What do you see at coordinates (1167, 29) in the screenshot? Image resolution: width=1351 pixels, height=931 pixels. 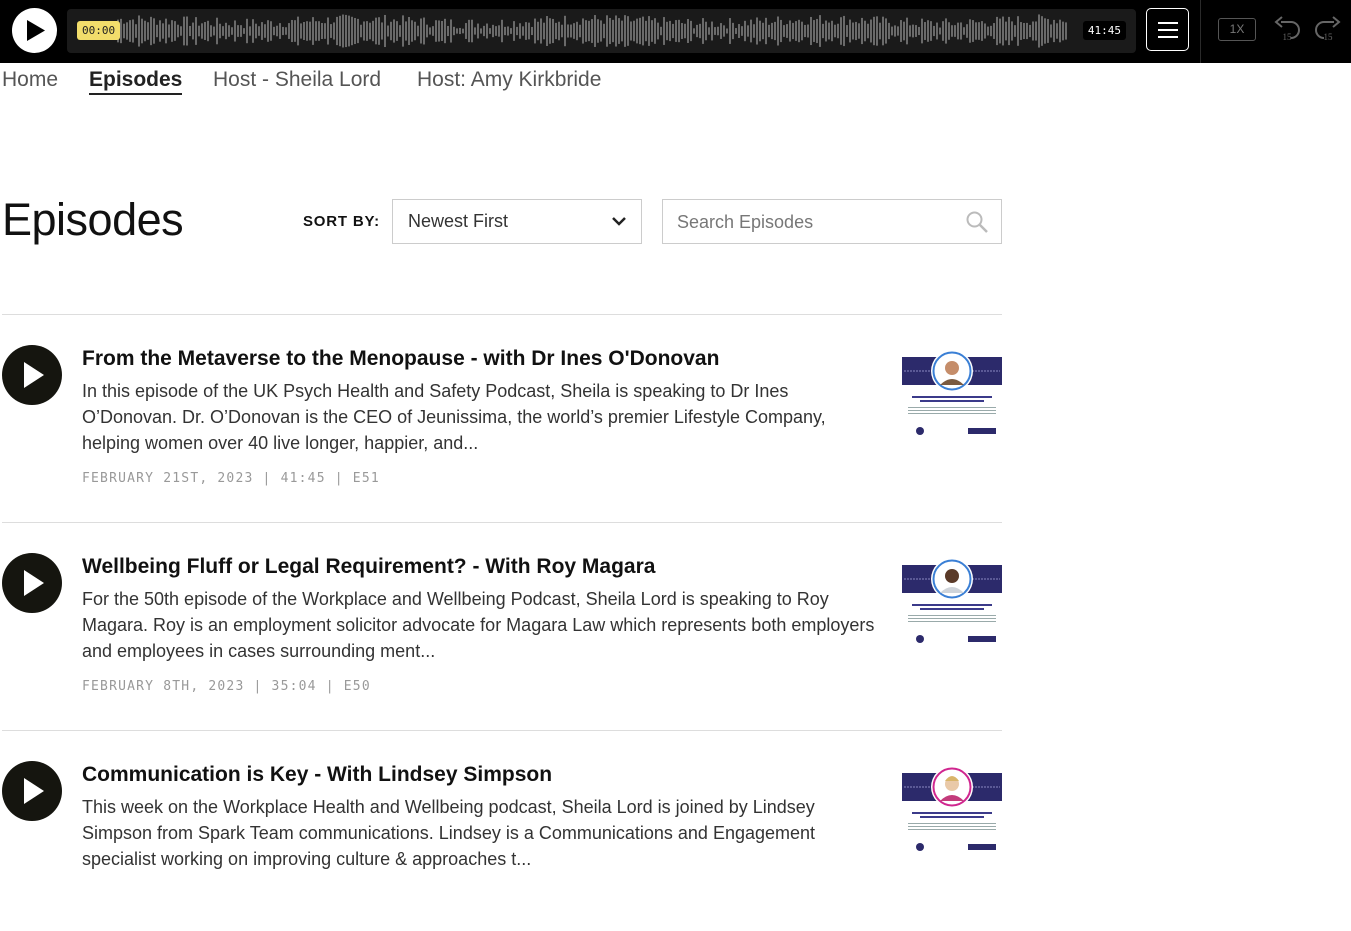 I see `menu-button` at bounding box center [1167, 29].